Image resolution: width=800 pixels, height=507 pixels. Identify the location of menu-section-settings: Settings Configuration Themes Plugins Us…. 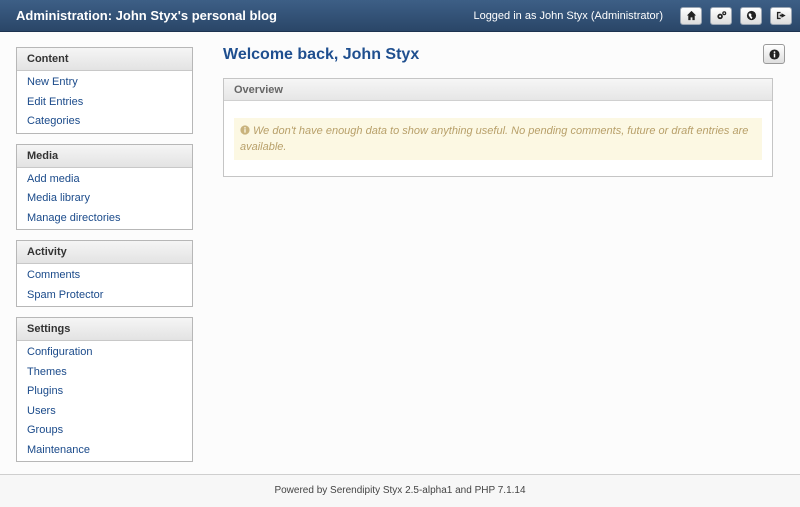
(104, 389).